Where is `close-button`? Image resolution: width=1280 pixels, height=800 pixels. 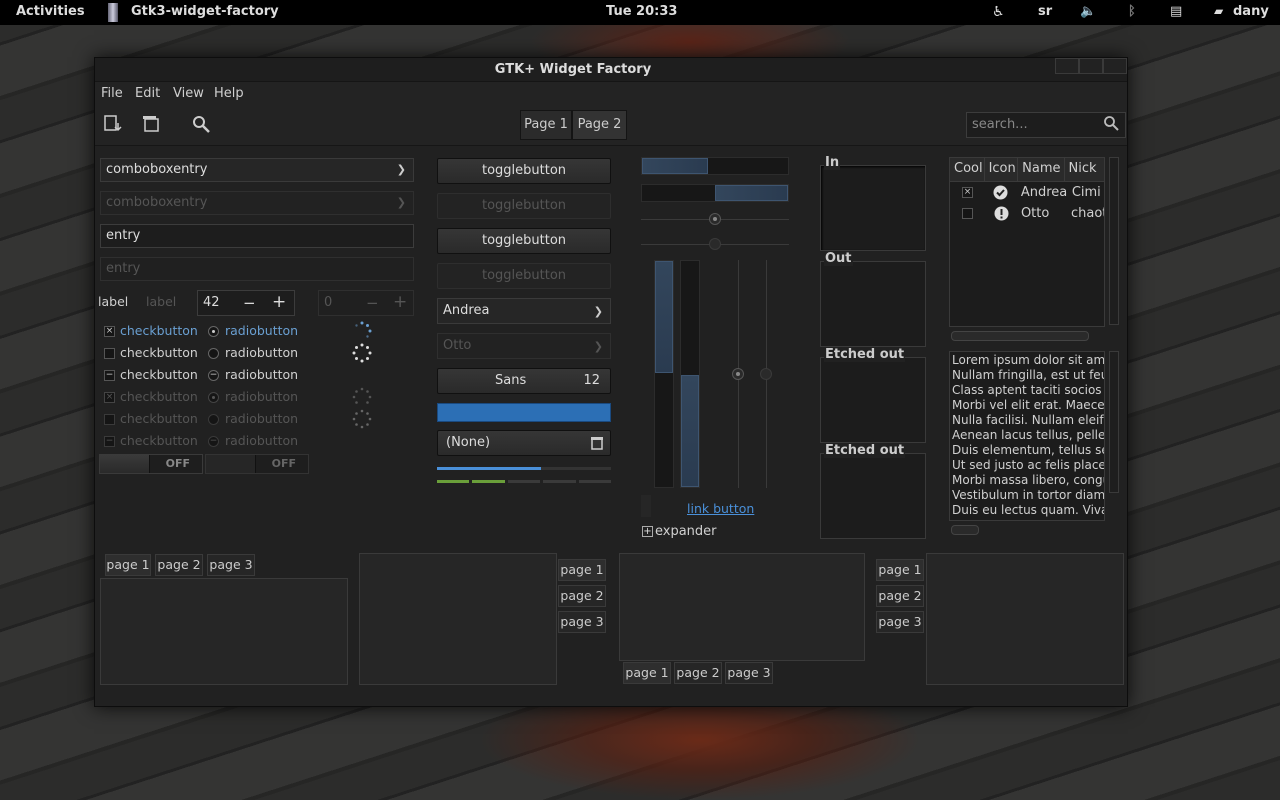
close-button is located at coordinates (1115, 66).